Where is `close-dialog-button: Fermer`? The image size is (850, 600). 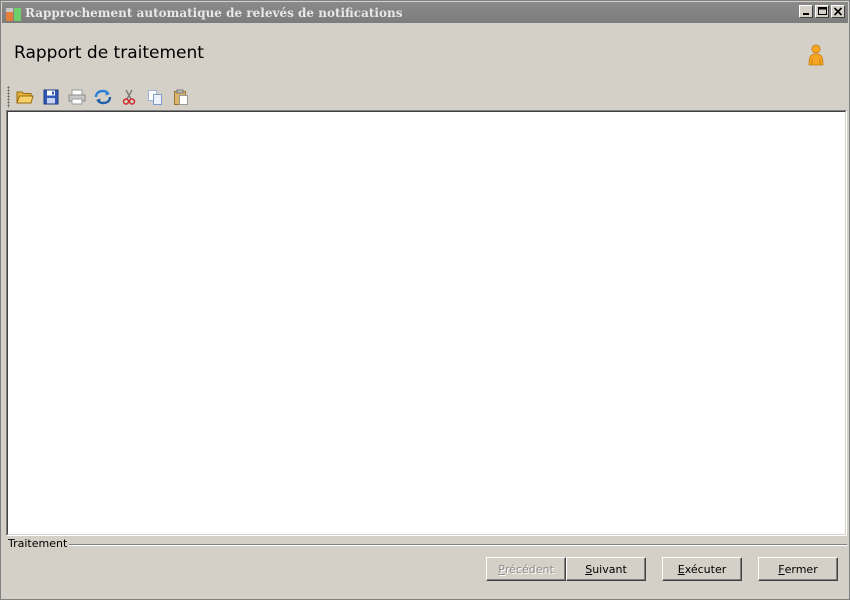 close-dialog-button: Fermer is located at coordinates (798, 569).